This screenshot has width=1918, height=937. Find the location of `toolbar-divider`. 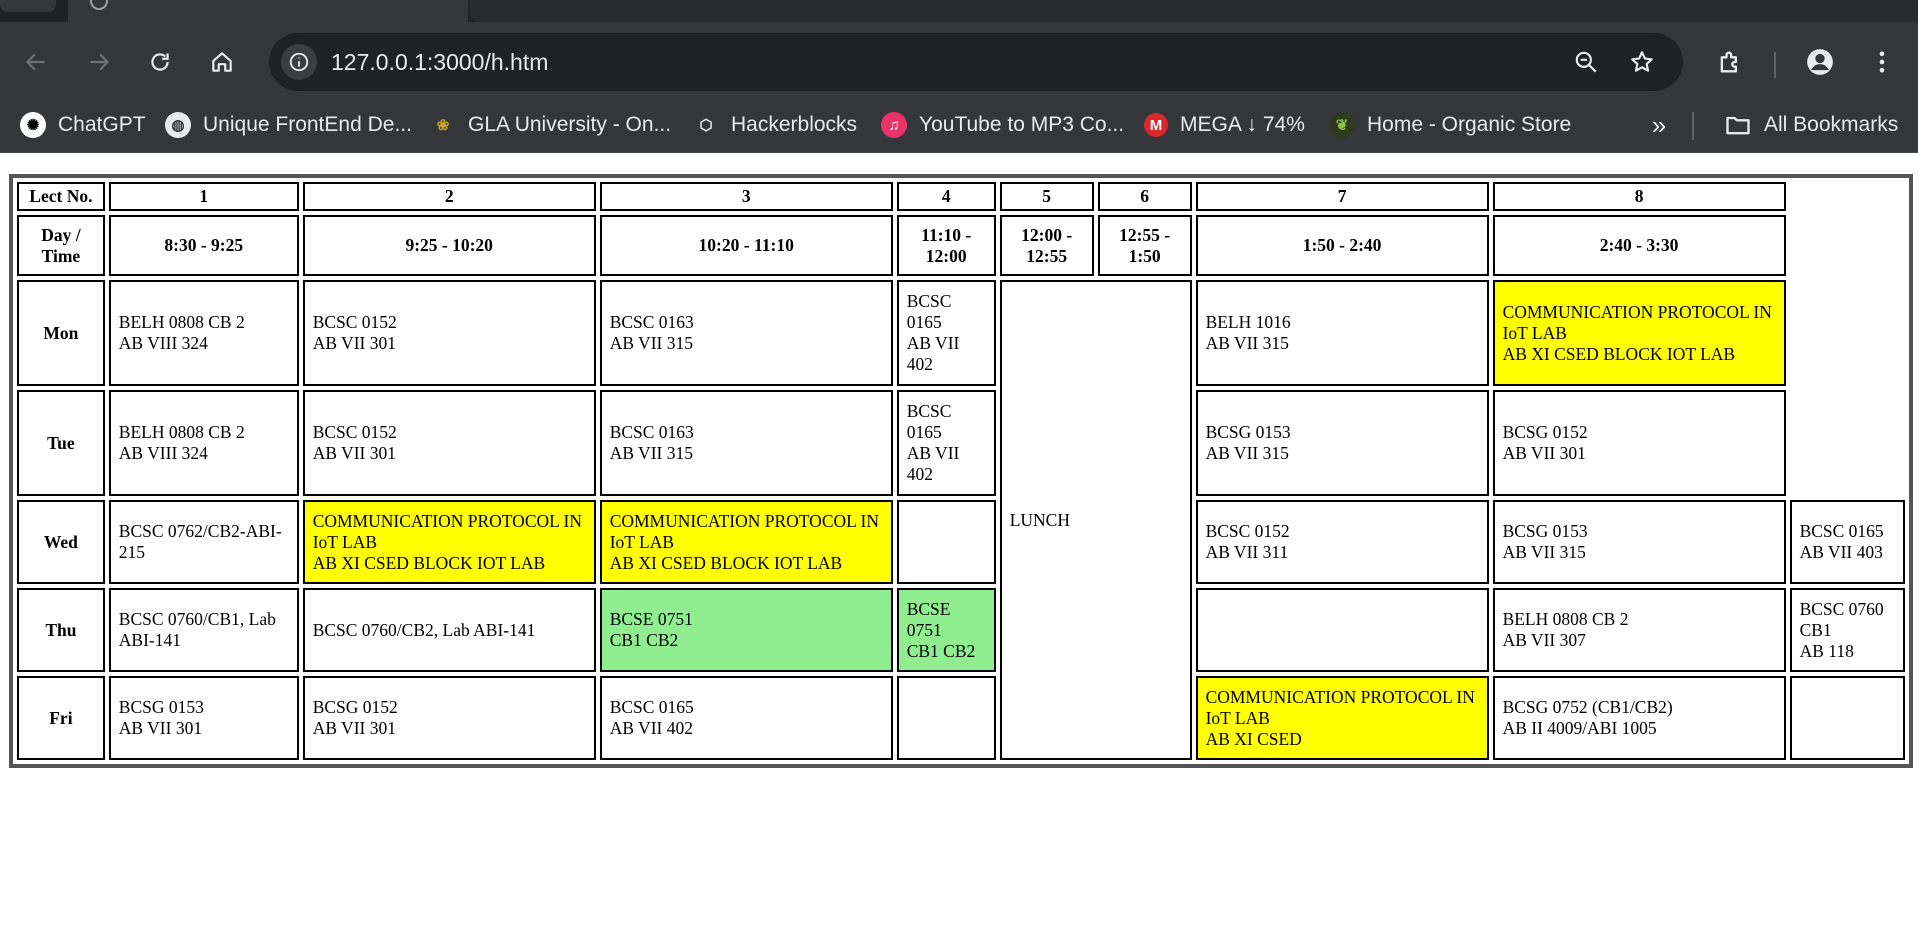

toolbar-divider is located at coordinates (1775, 65).